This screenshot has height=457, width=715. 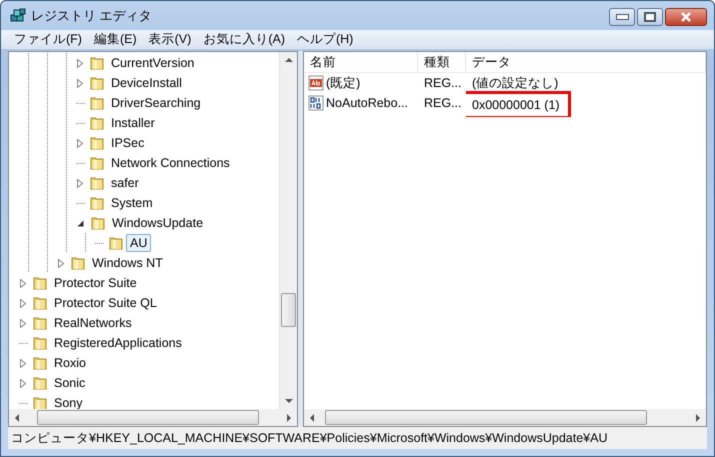 What do you see at coordinates (133, 123) in the screenshot?
I see `tree-item: Installer` at bounding box center [133, 123].